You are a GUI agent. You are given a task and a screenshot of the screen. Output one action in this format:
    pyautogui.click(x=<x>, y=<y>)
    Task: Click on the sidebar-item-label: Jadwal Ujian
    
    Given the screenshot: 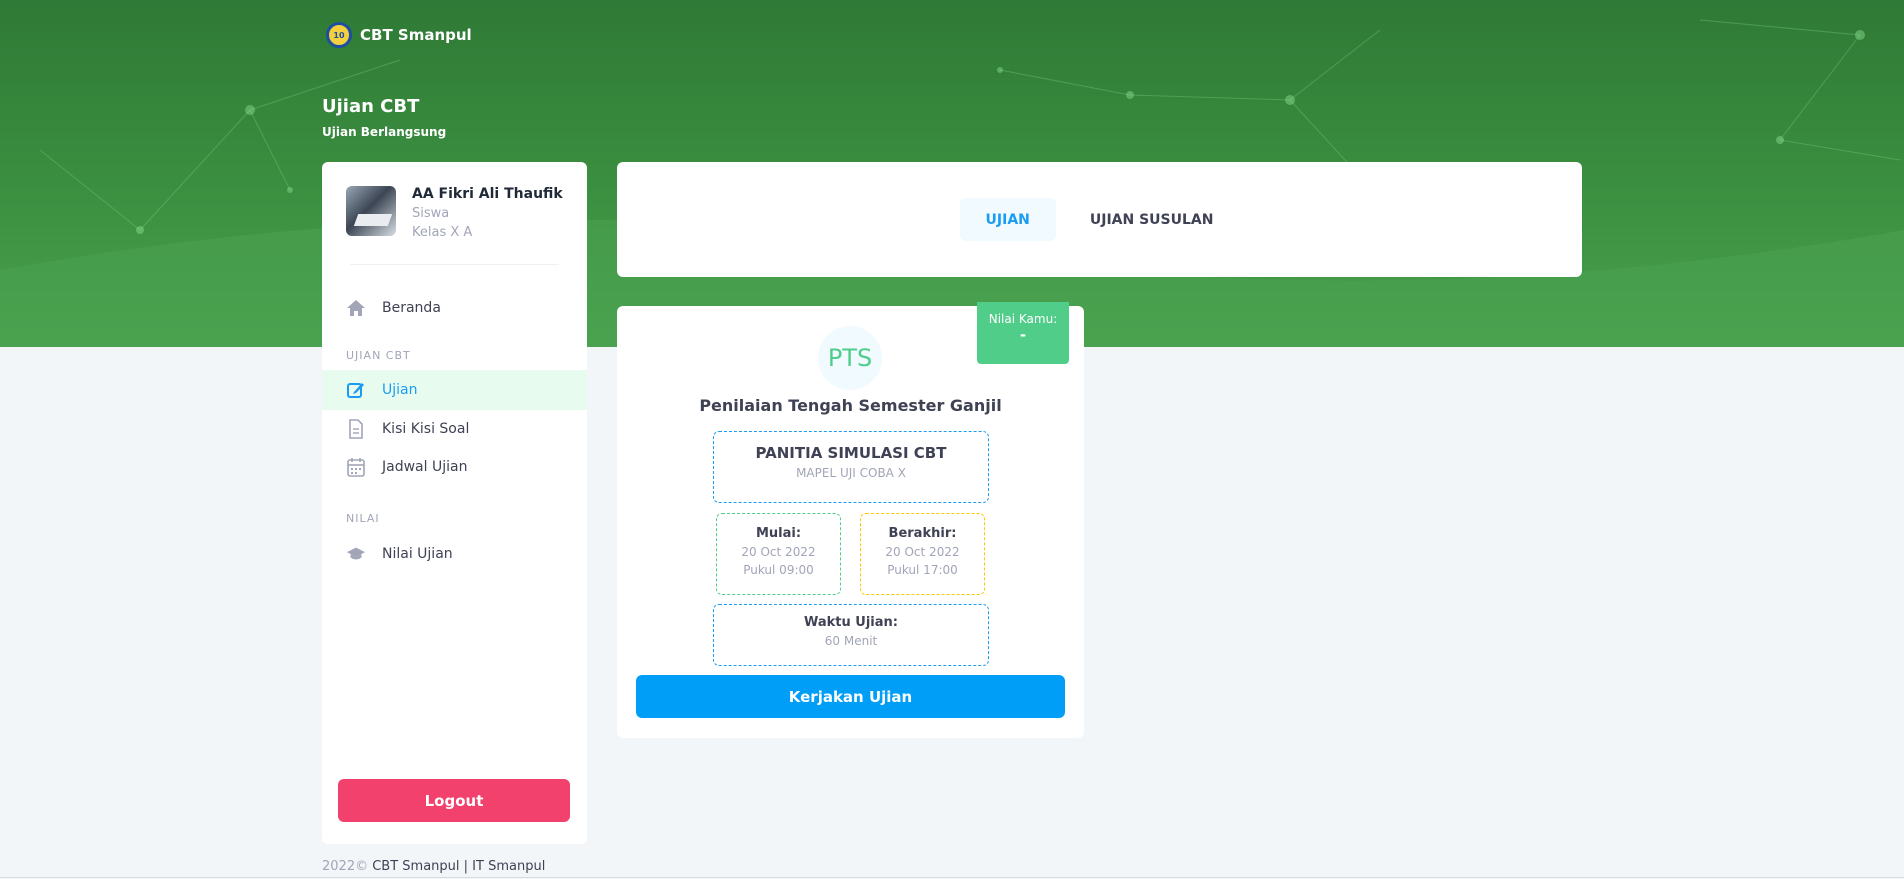 What is the action you would take?
    pyautogui.click(x=425, y=467)
    